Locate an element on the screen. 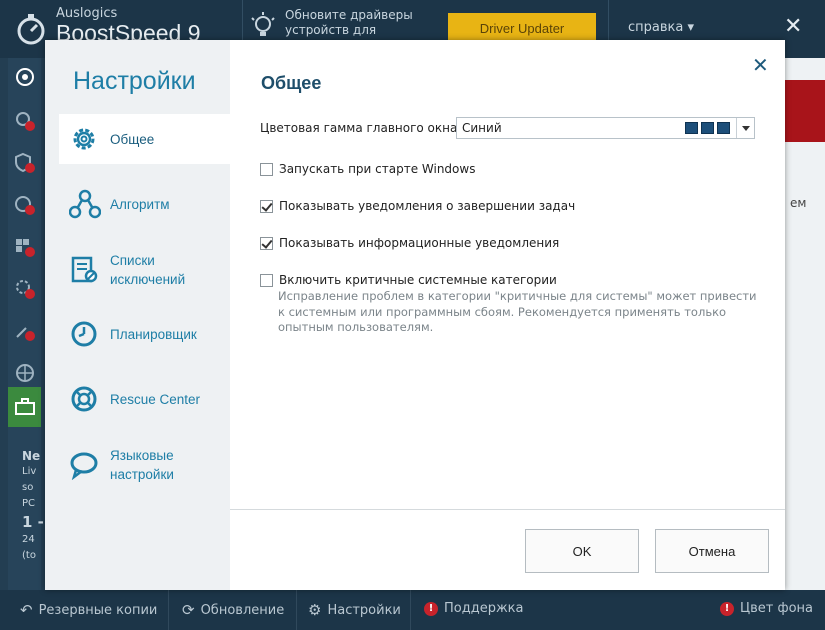  news-snippet: Ne Liv so PC 1 - 24 (to is located at coordinates (33, 506).